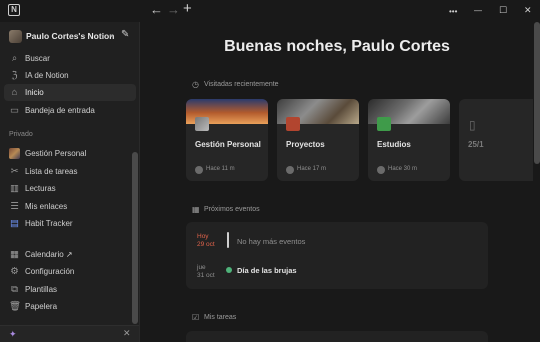 The width and height of the screenshot is (540, 342). Describe the element at coordinates (70, 188) in the screenshot. I see `sidebar-item-lecturas: ▥ Lecturas` at that location.